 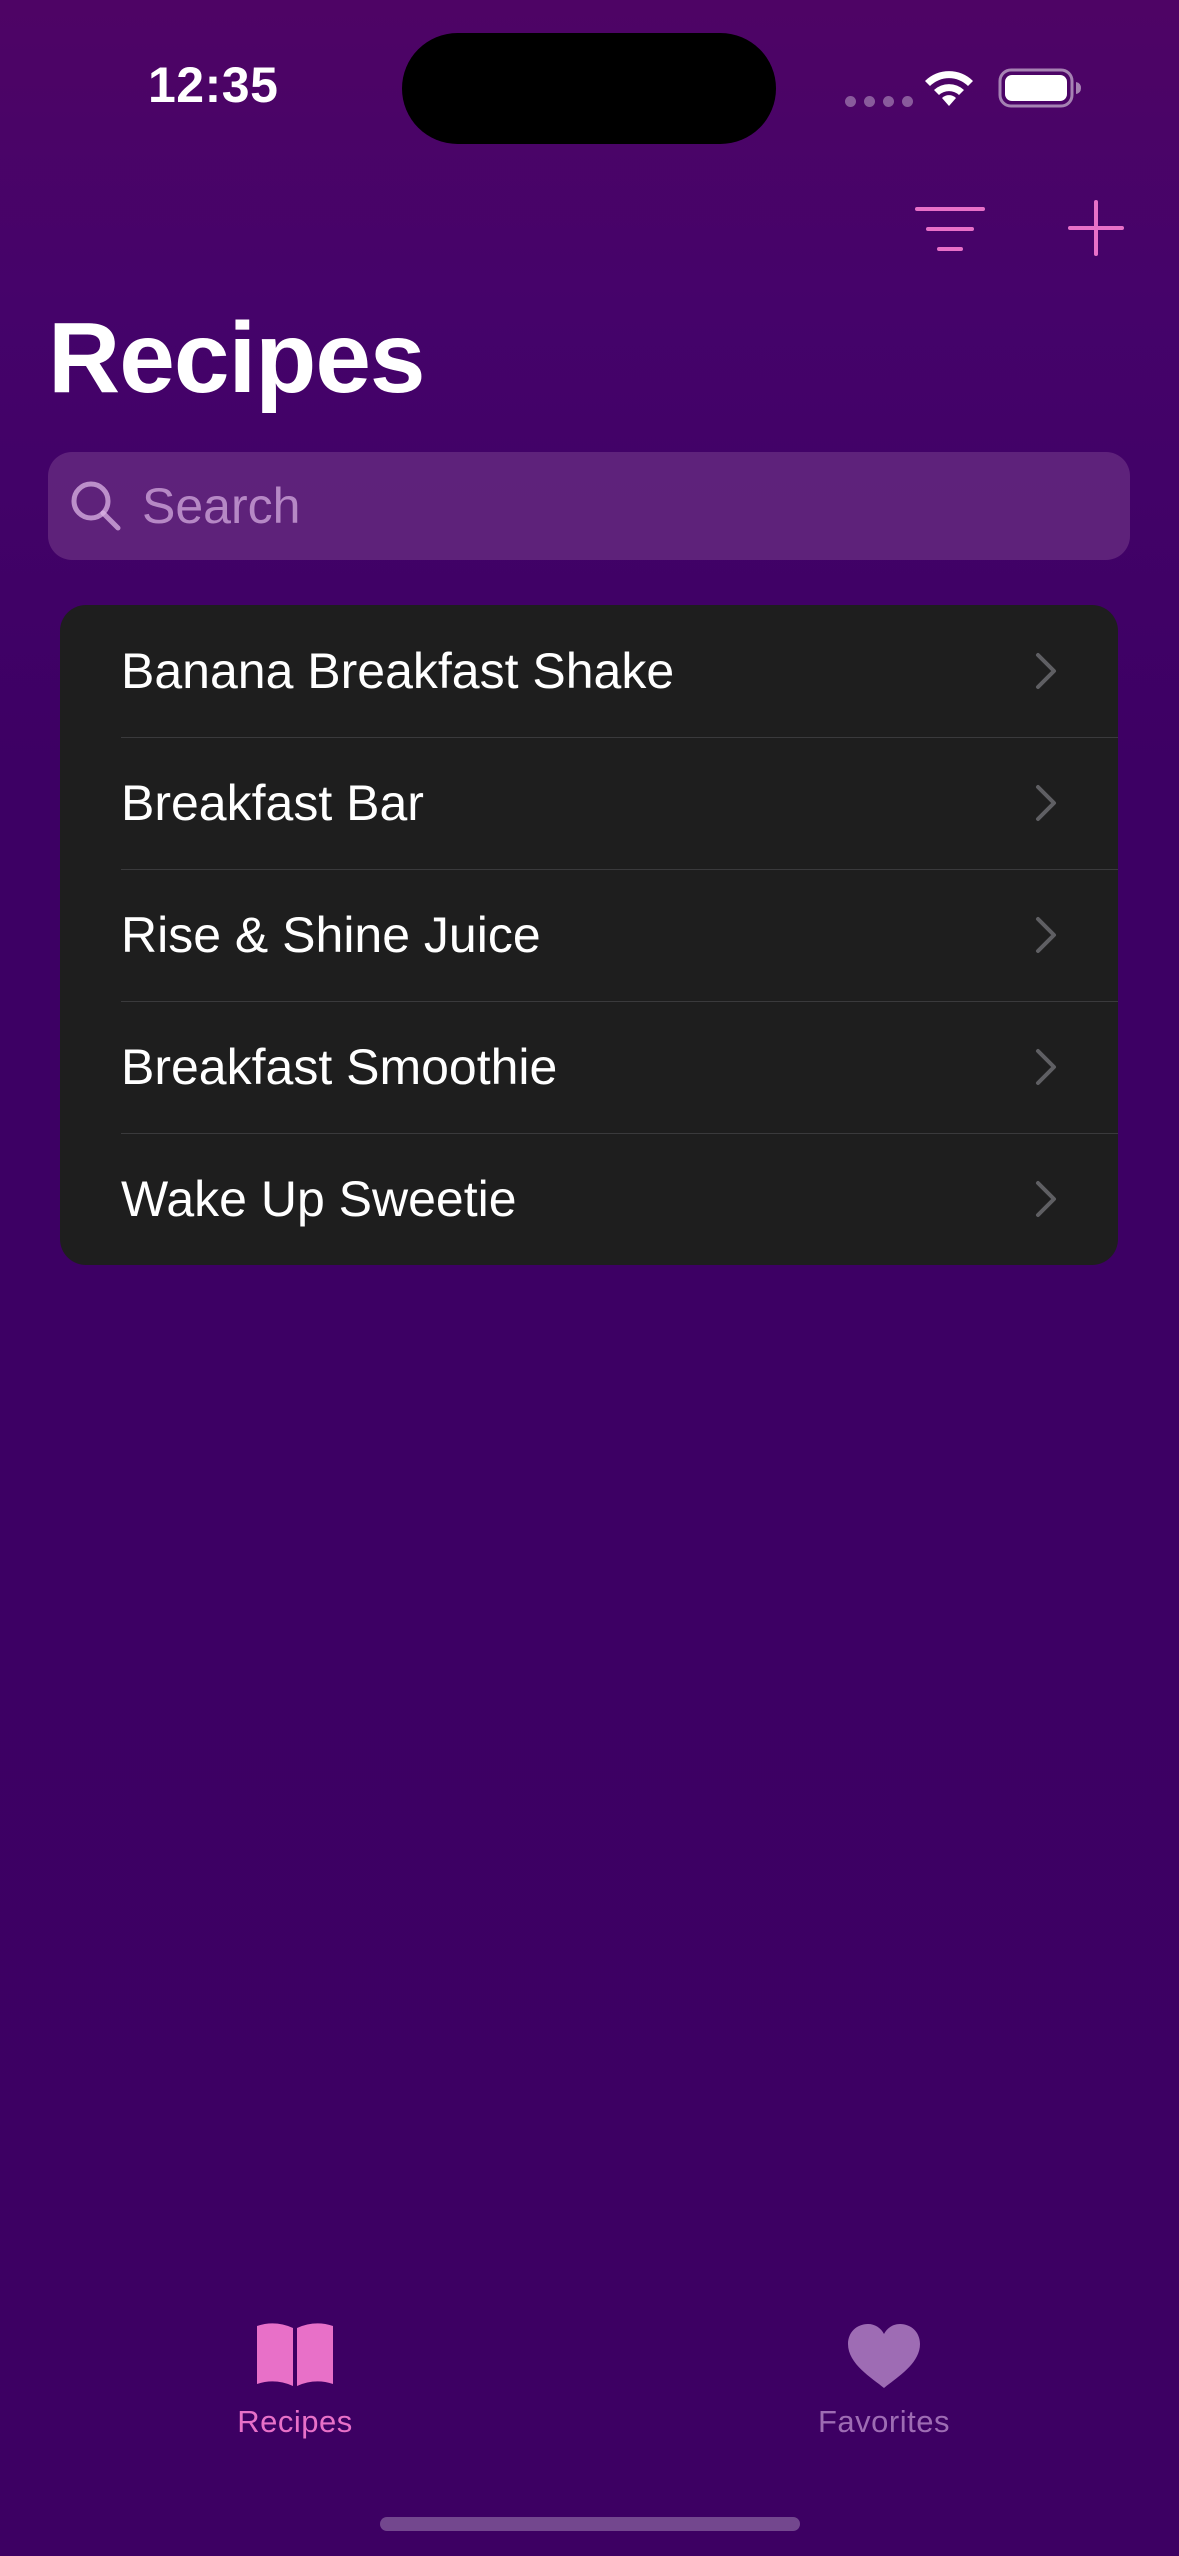 I want to click on tab-favorites: Favorites, so click(x=884, y=2380).